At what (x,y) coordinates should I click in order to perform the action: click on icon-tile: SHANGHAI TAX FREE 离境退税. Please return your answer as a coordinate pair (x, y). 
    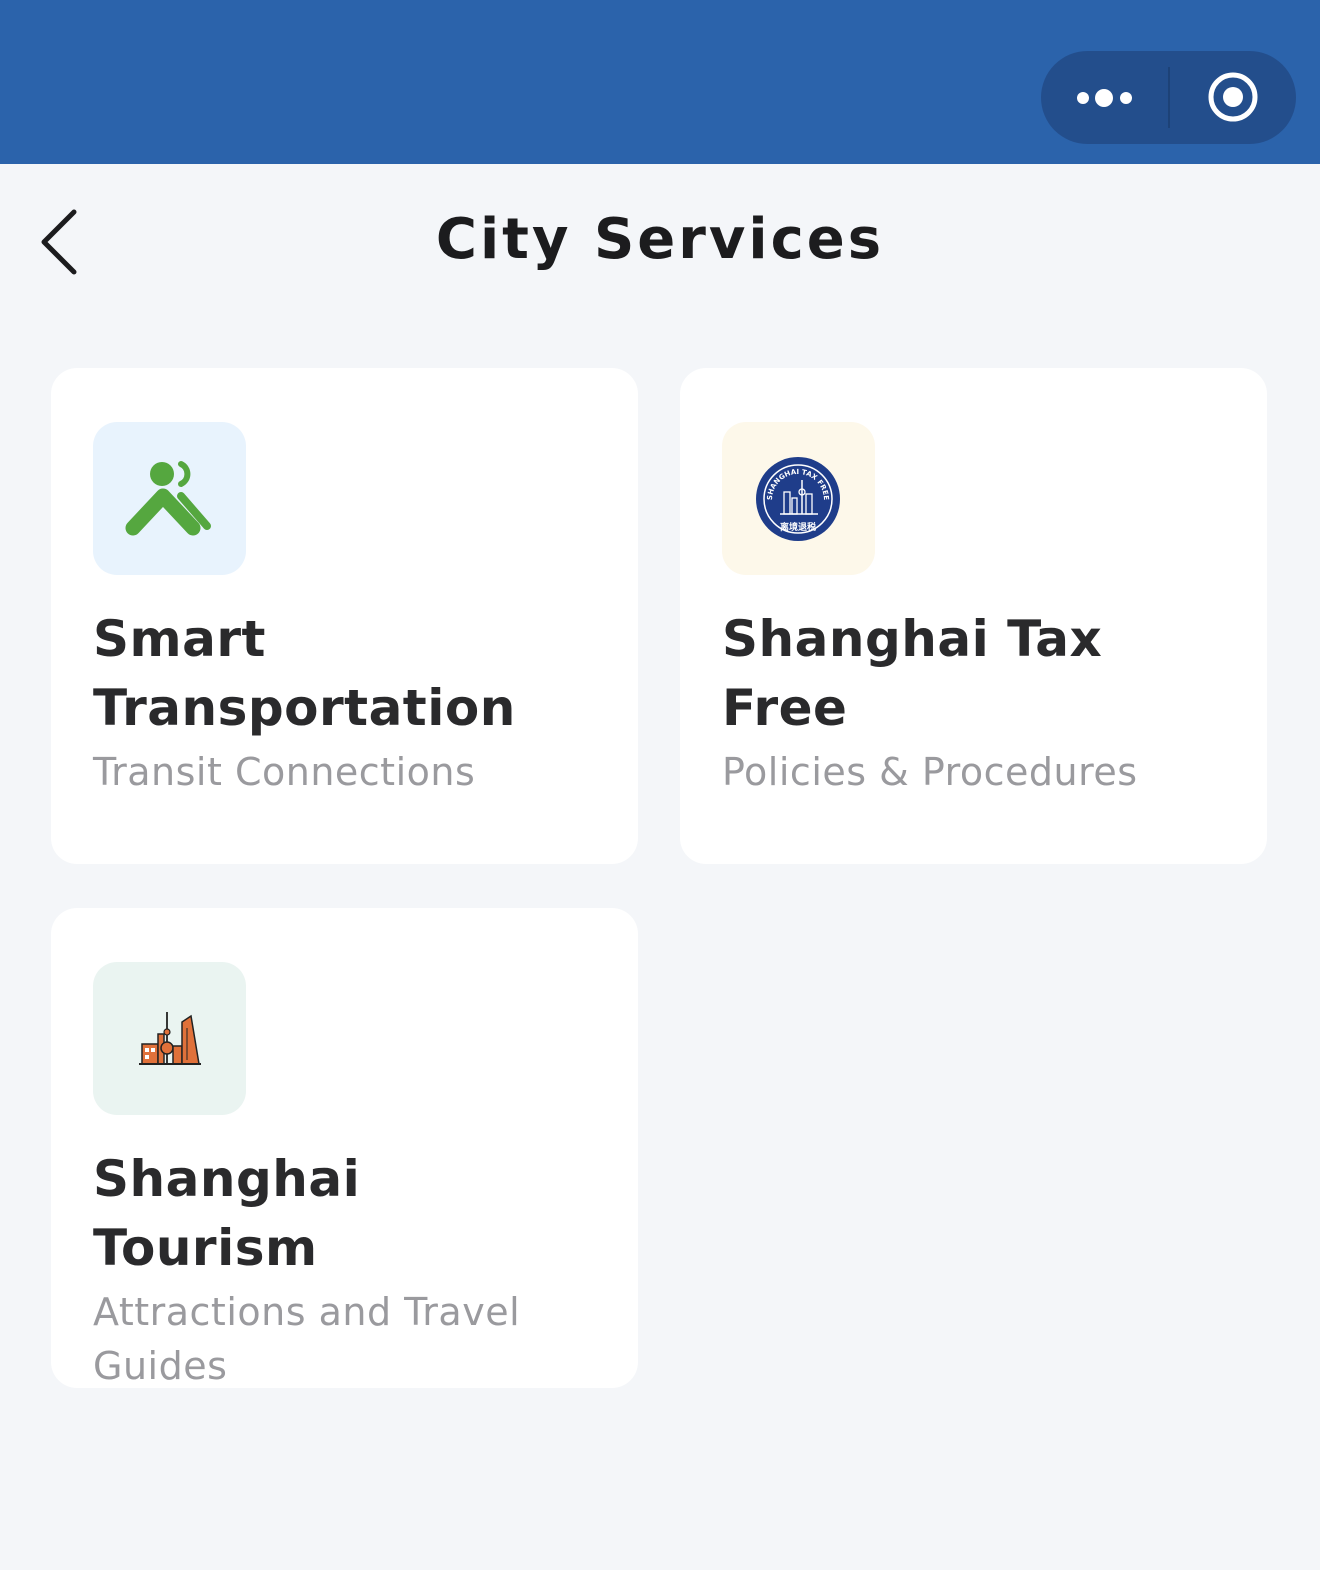
    Looking at the image, I should click on (798, 498).